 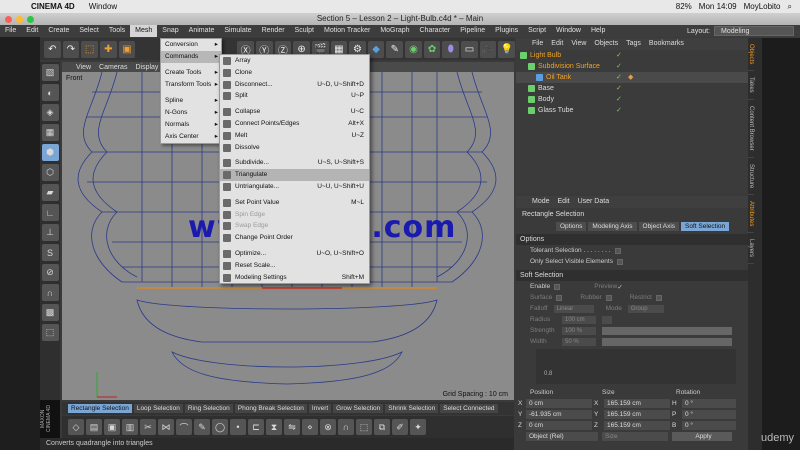 What do you see at coordinates (559, 403) in the screenshot?
I see `position-x-field: 0 cm` at bounding box center [559, 403].